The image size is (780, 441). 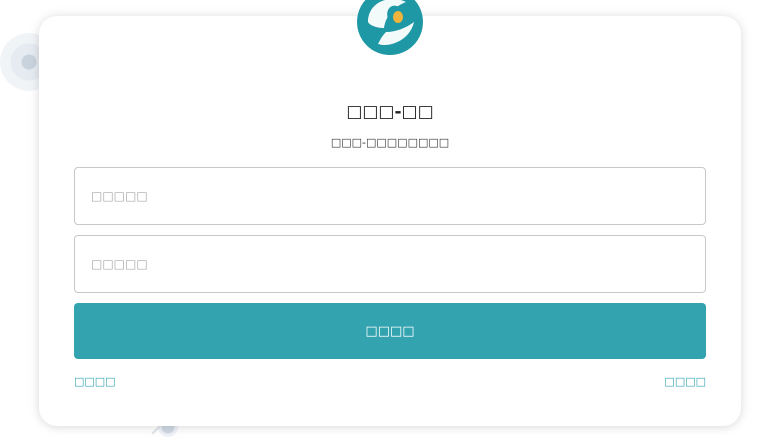 I want to click on logo-icon, so click(x=390, y=28).